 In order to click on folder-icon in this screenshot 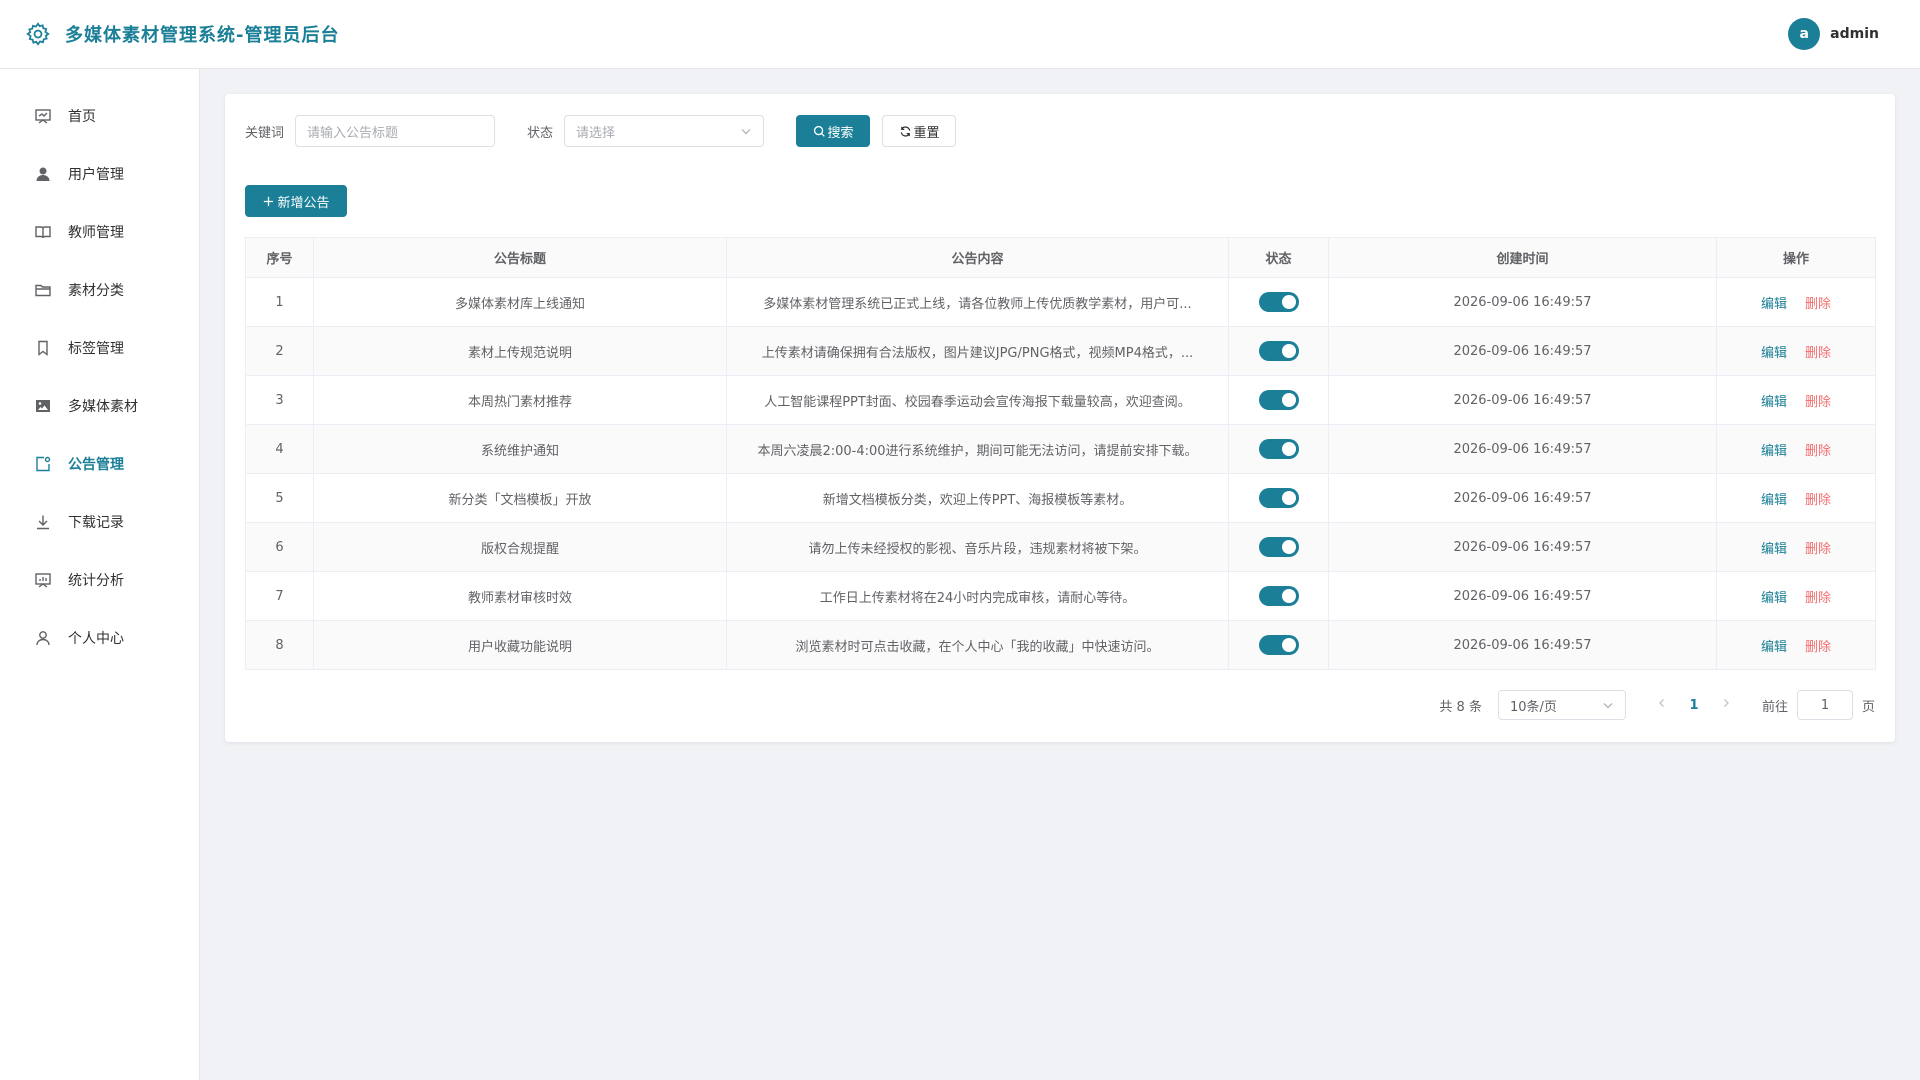, I will do `click(43, 290)`.